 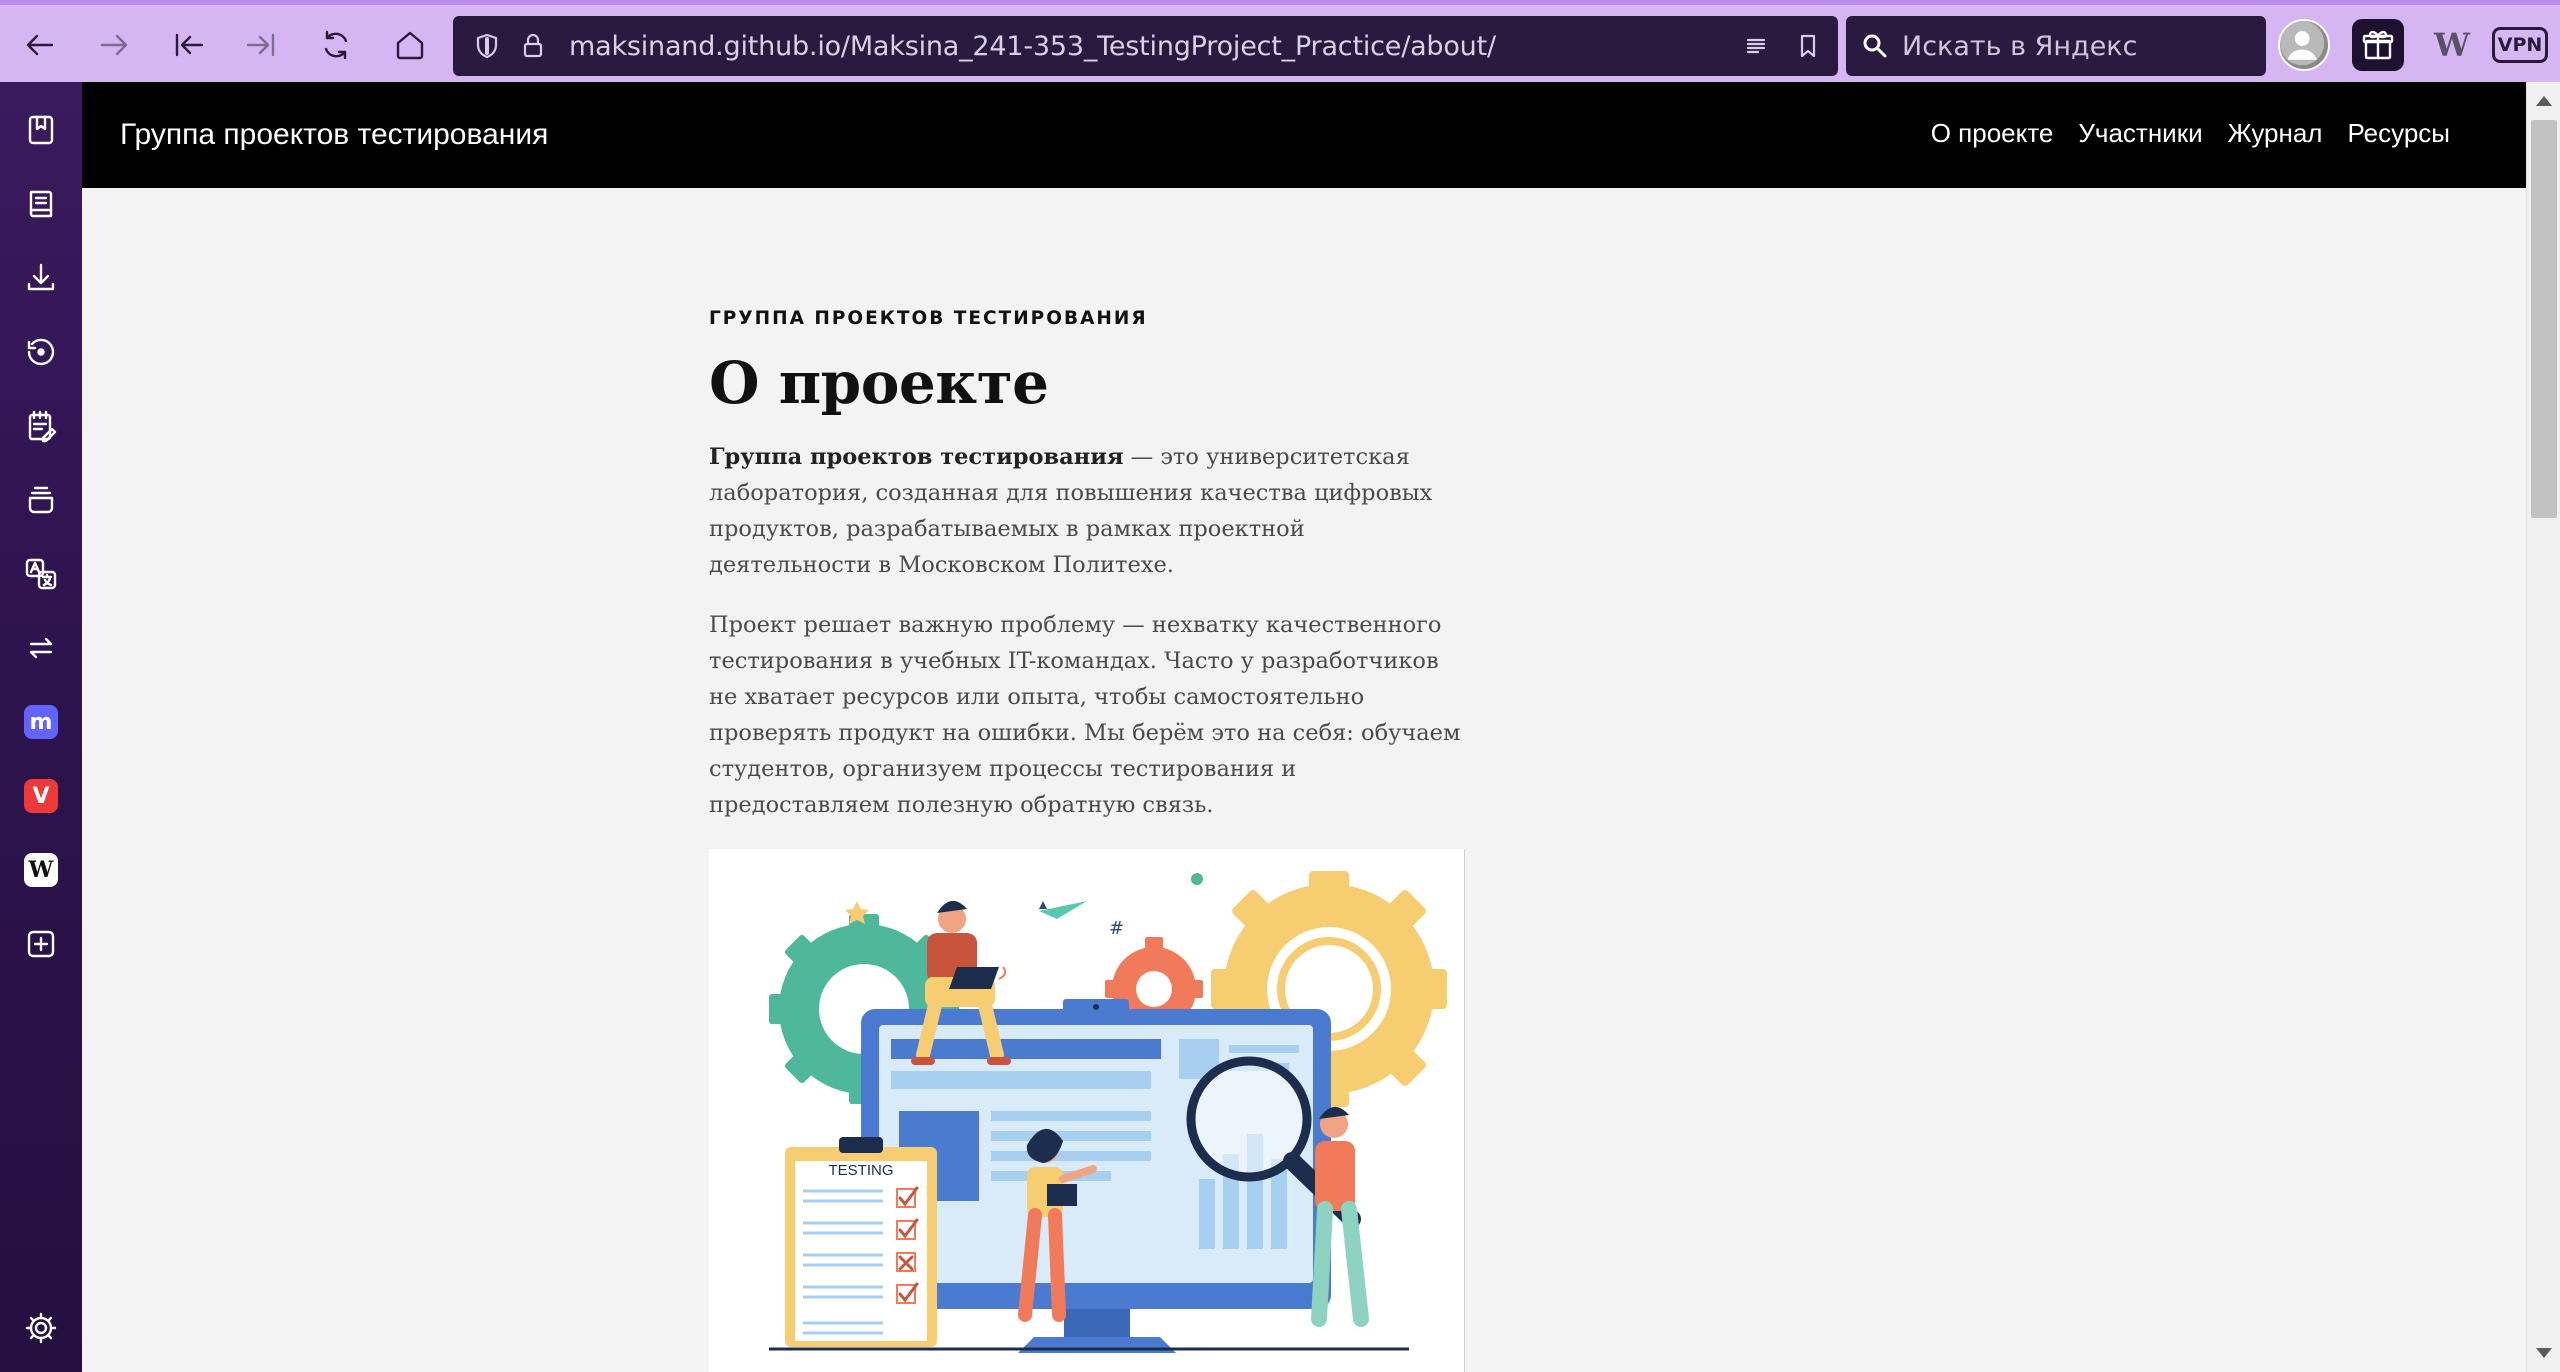 What do you see at coordinates (41, 722) in the screenshot?
I see `mastodon-icon: m` at bounding box center [41, 722].